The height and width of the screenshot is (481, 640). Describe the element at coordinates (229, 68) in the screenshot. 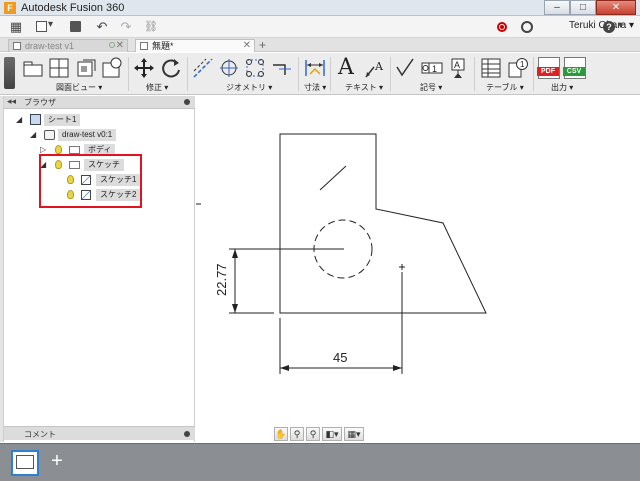

I see `center-mark-icon` at that location.